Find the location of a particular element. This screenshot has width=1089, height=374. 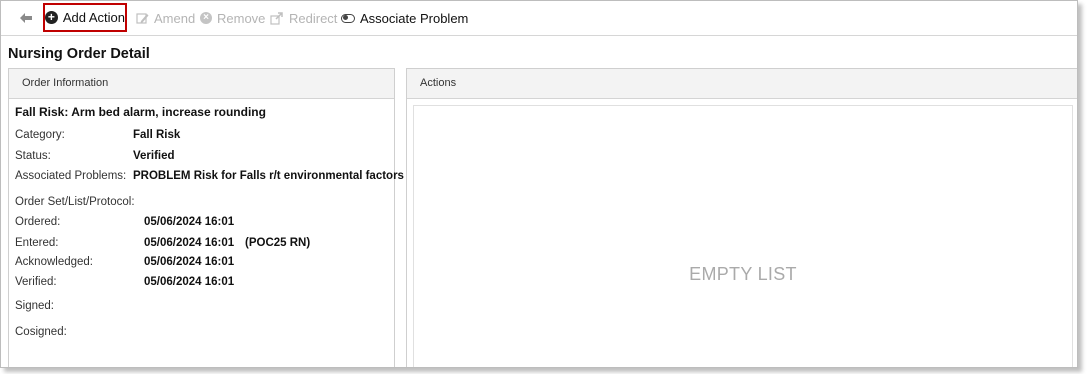

actions-header: Actions is located at coordinates (742, 84).